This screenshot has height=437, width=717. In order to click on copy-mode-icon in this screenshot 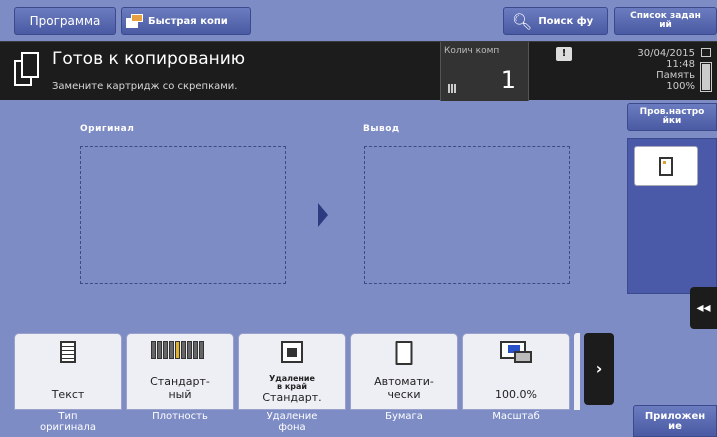, I will do `click(28, 71)`.